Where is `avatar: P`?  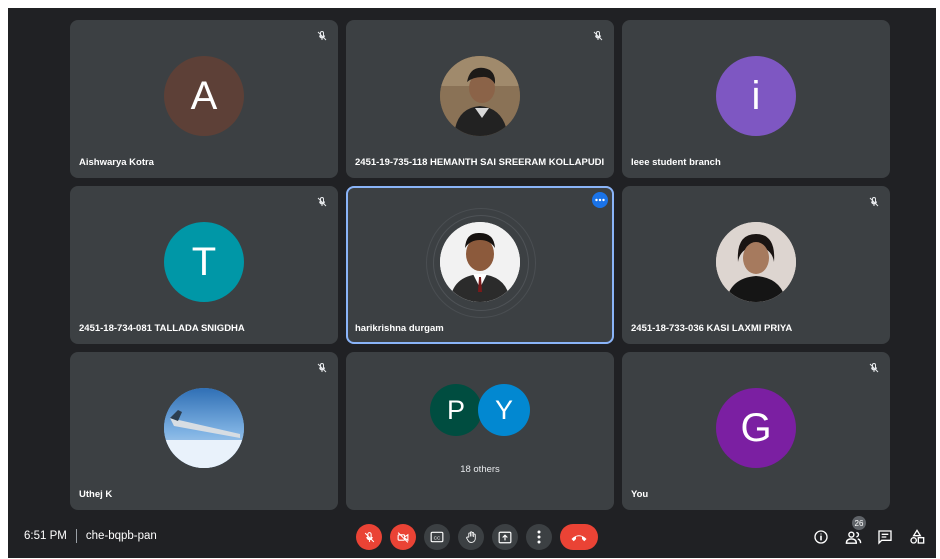
avatar: P is located at coordinates (456, 410).